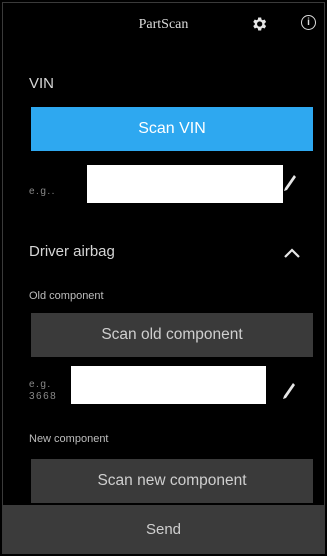 This screenshot has width=327, height=556. I want to click on gear-icon, so click(259, 24).